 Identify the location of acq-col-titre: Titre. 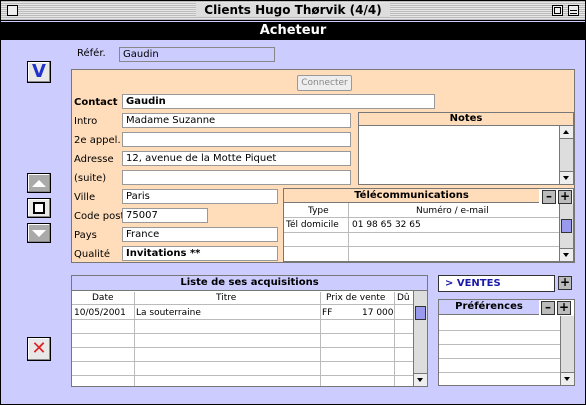
(226, 298).